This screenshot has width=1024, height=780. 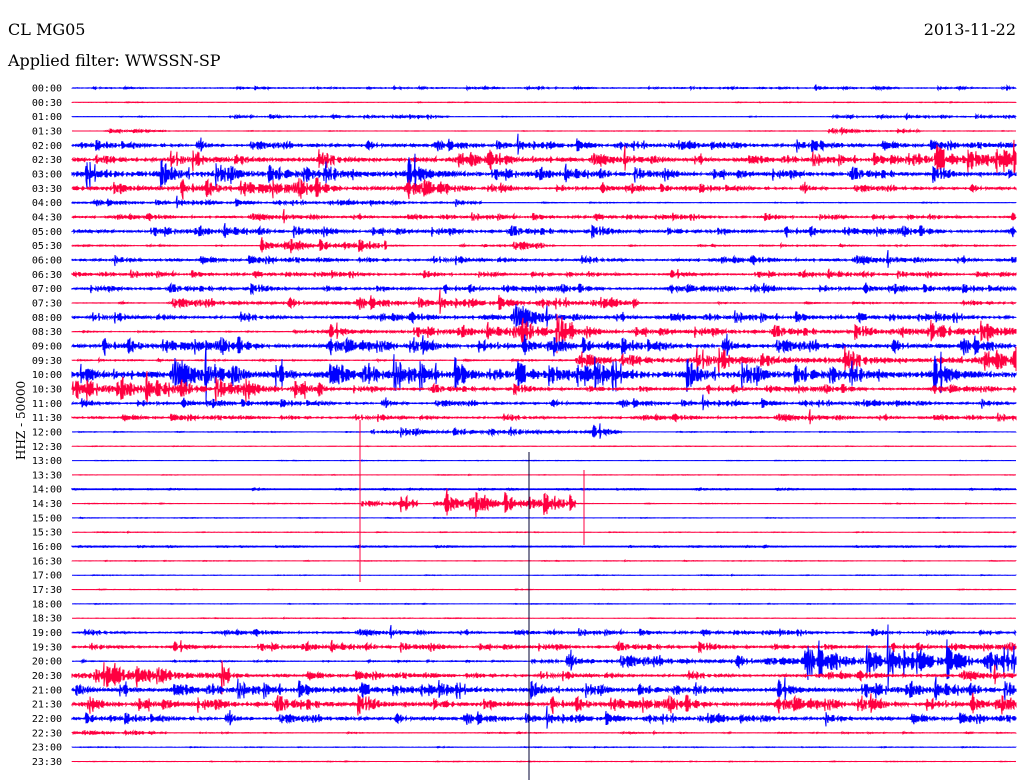 What do you see at coordinates (47, 203) in the screenshot?
I see `time-tick-label: 04:00` at bounding box center [47, 203].